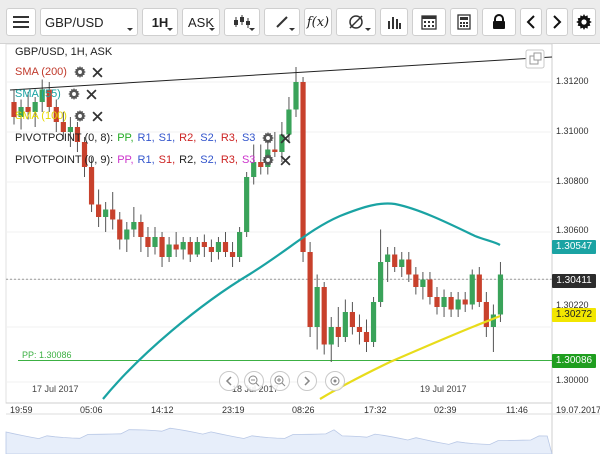  What do you see at coordinates (572, 131) in the screenshot?
I see `y-tick: 1.31000` at bounding box center [572, 131].